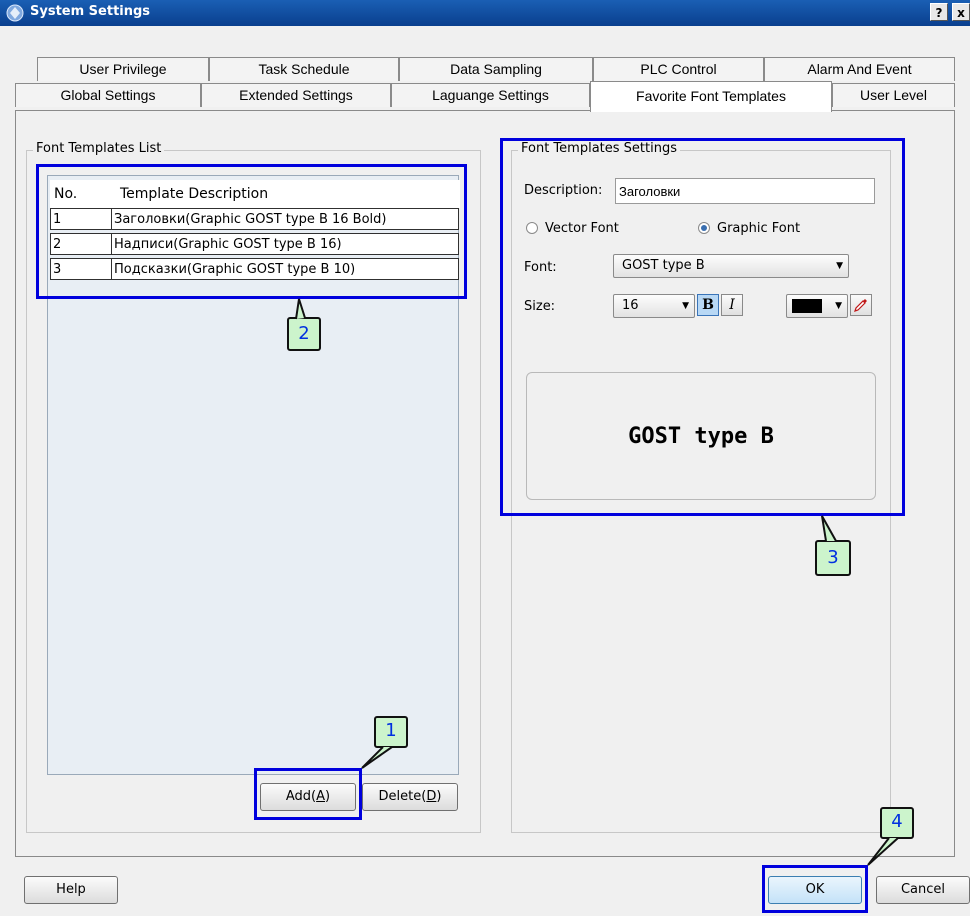 The height and width of the screenshot is (916, 970). Describe the element at coordinates (391, 732) in the screenshot. I see `callout-badge-1: 1` at that location.